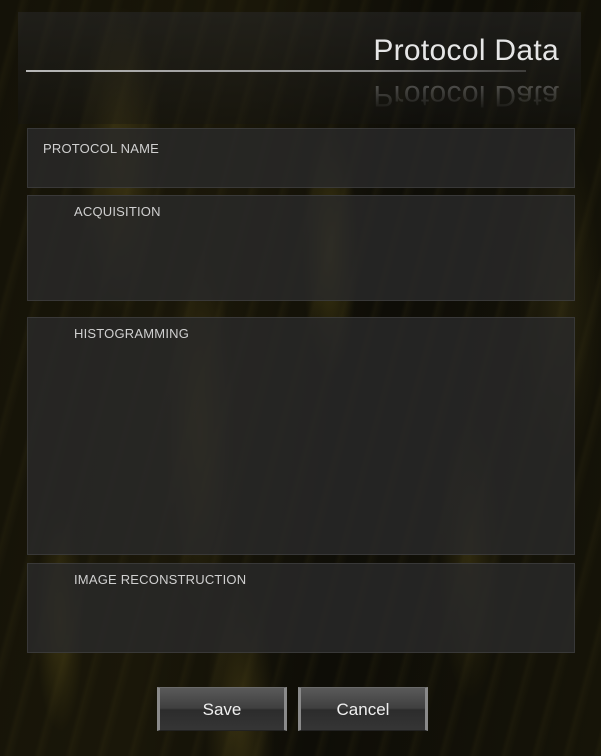  I want to click on header-panel: Protocol Data Protocol Data, so click(299, 68).